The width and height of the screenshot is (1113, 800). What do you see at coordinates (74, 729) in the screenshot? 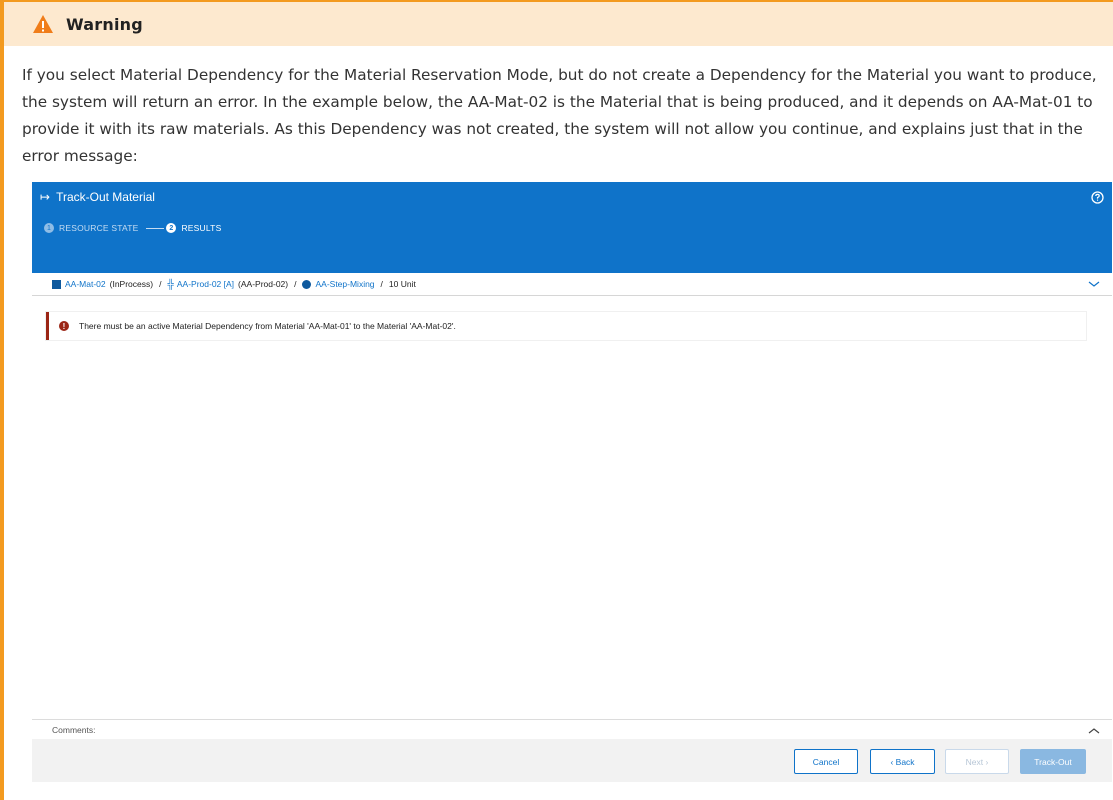
I see `comments-label: Comments:` at bounding box center [74, 729].